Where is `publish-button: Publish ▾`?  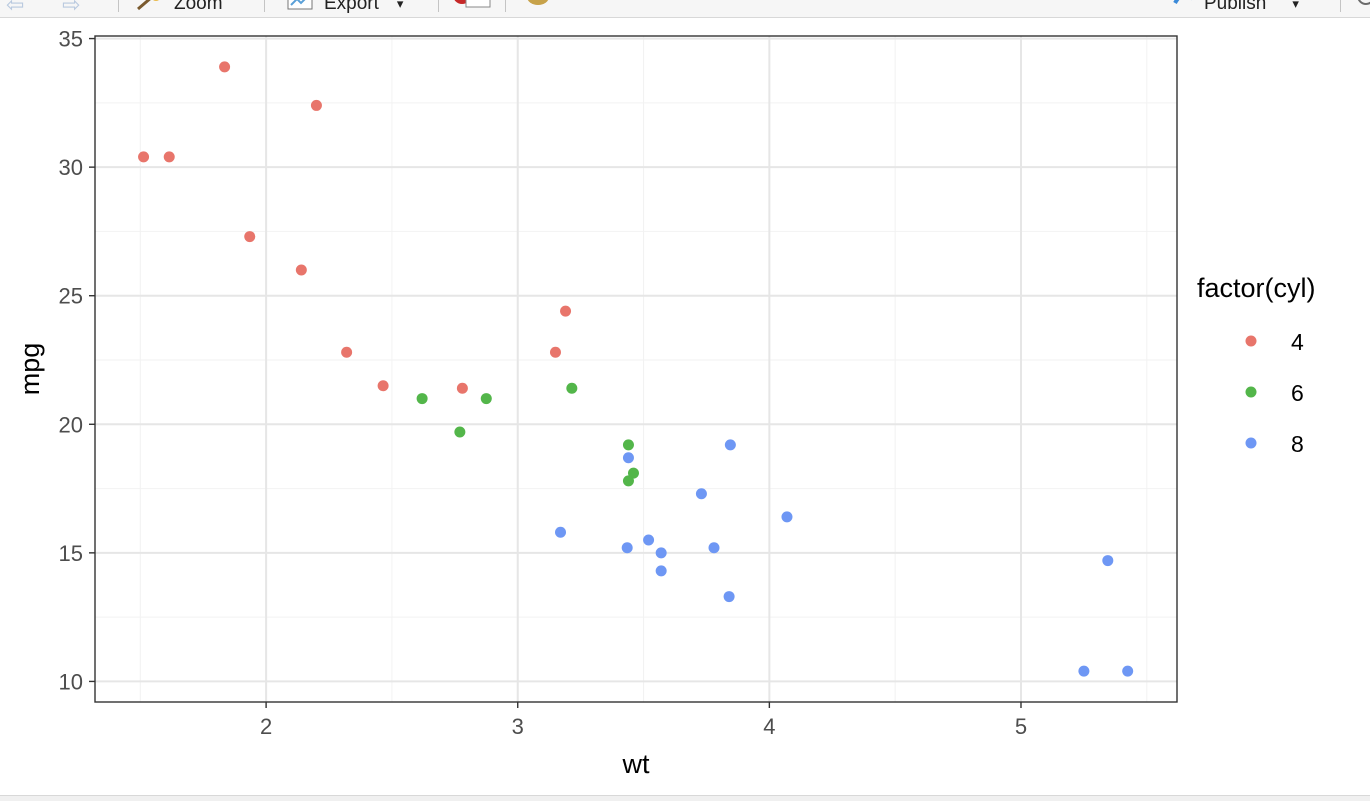 publish-button: Publish ▾ is located at coordinates (1235, 7).